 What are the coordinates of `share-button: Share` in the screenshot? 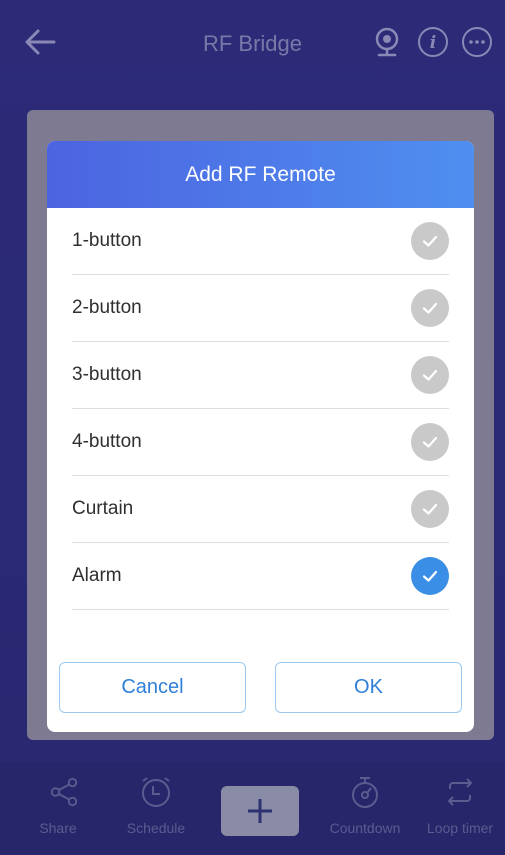 It's located at (64, 804).